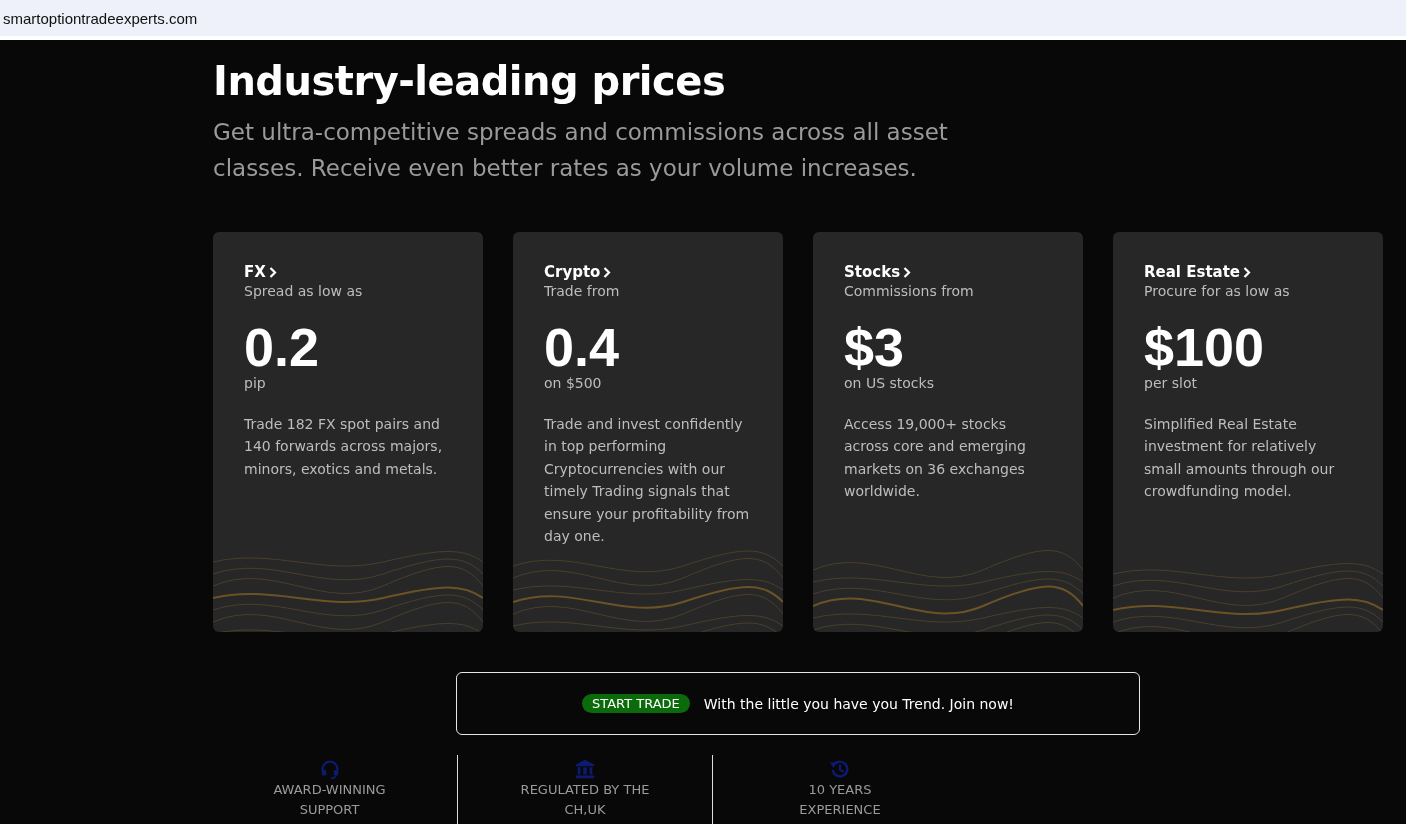 The width and height of the screenshot is (1406, 824). Describe the element at coordinates (647, 481) in the screenshot. I see `card-description: Trade and invest confidently in top performing Cryptocurrencies with our timely Trading signals that ensure your profitability from day one.` at that location.